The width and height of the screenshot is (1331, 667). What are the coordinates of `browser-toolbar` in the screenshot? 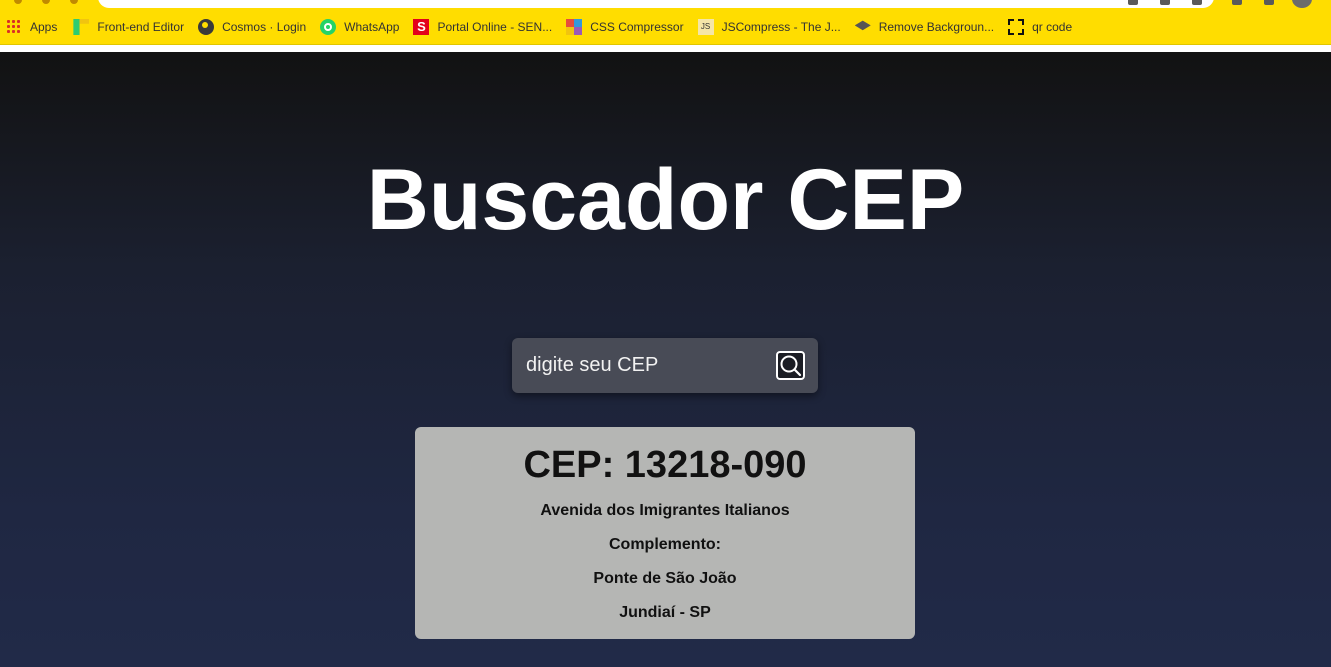 It's located at (665, 5).